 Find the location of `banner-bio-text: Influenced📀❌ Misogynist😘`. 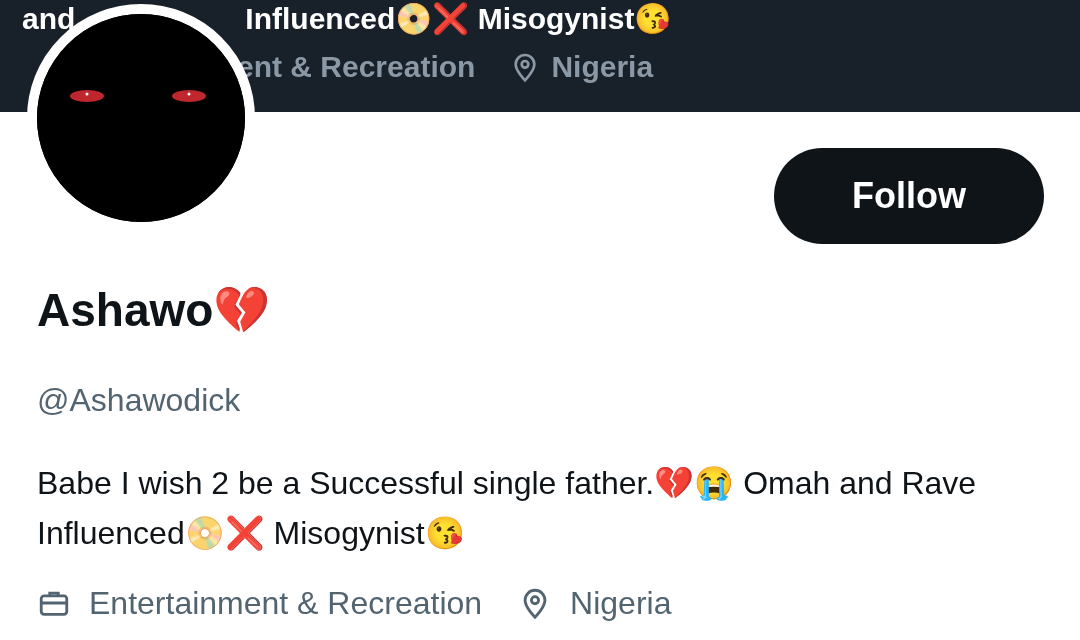

banner-bio-text: Influenced📀❌ Misogynist😘 is located at coordinates (458, 19).